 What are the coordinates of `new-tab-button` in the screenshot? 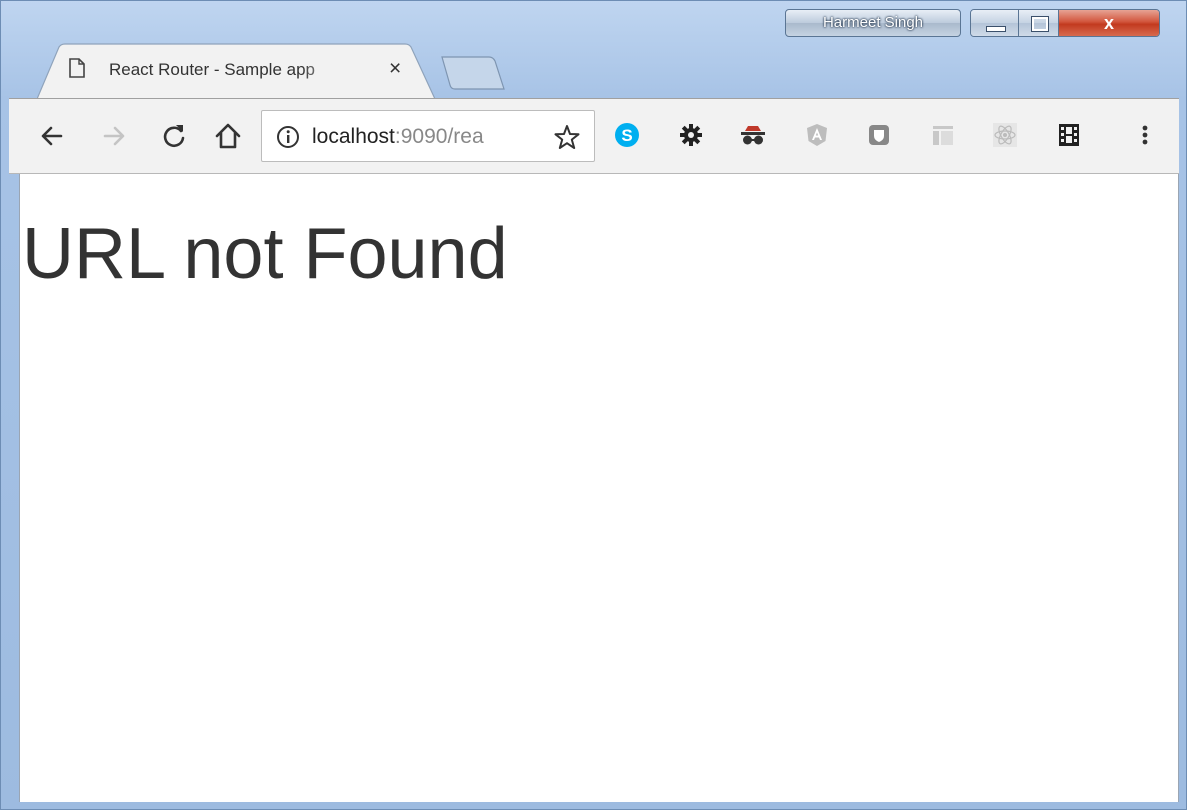 It's located at (473, 75).